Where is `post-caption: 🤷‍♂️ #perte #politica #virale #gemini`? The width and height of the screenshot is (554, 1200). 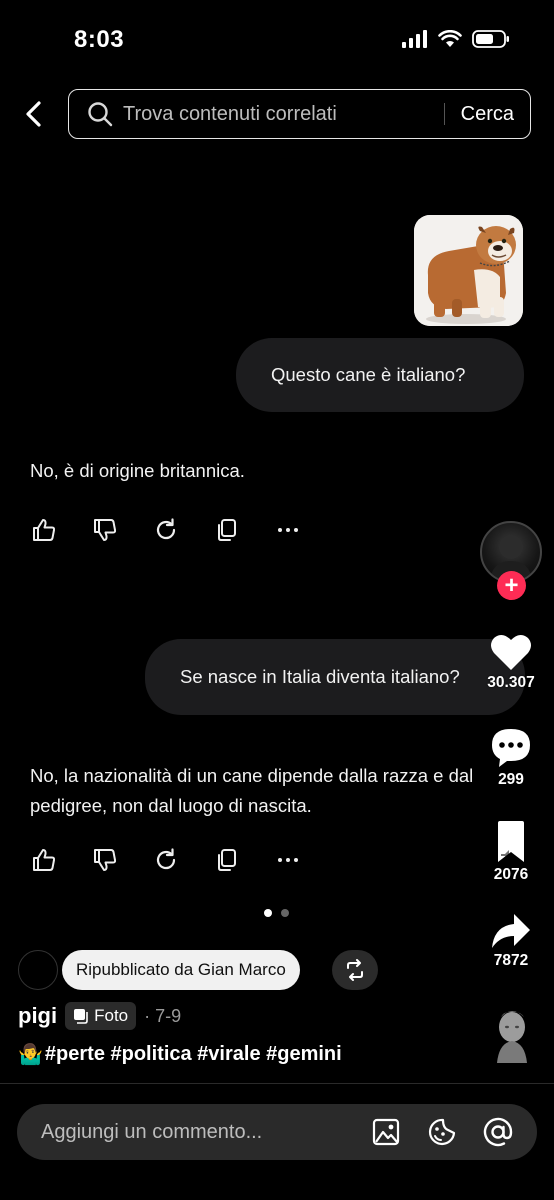 post-caption: 🤷‍♂️ #perte #politica #virale #gemini is located at coordinates (180, 1054).